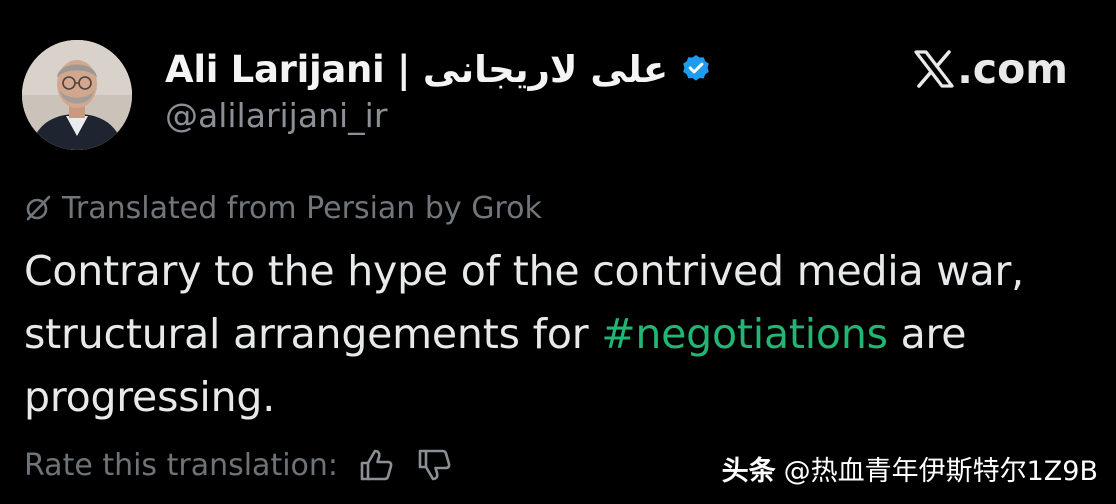 This screenshot has height=504, width=1116. I want to click on hashtag-link: #negotiations, so click(744, 334).